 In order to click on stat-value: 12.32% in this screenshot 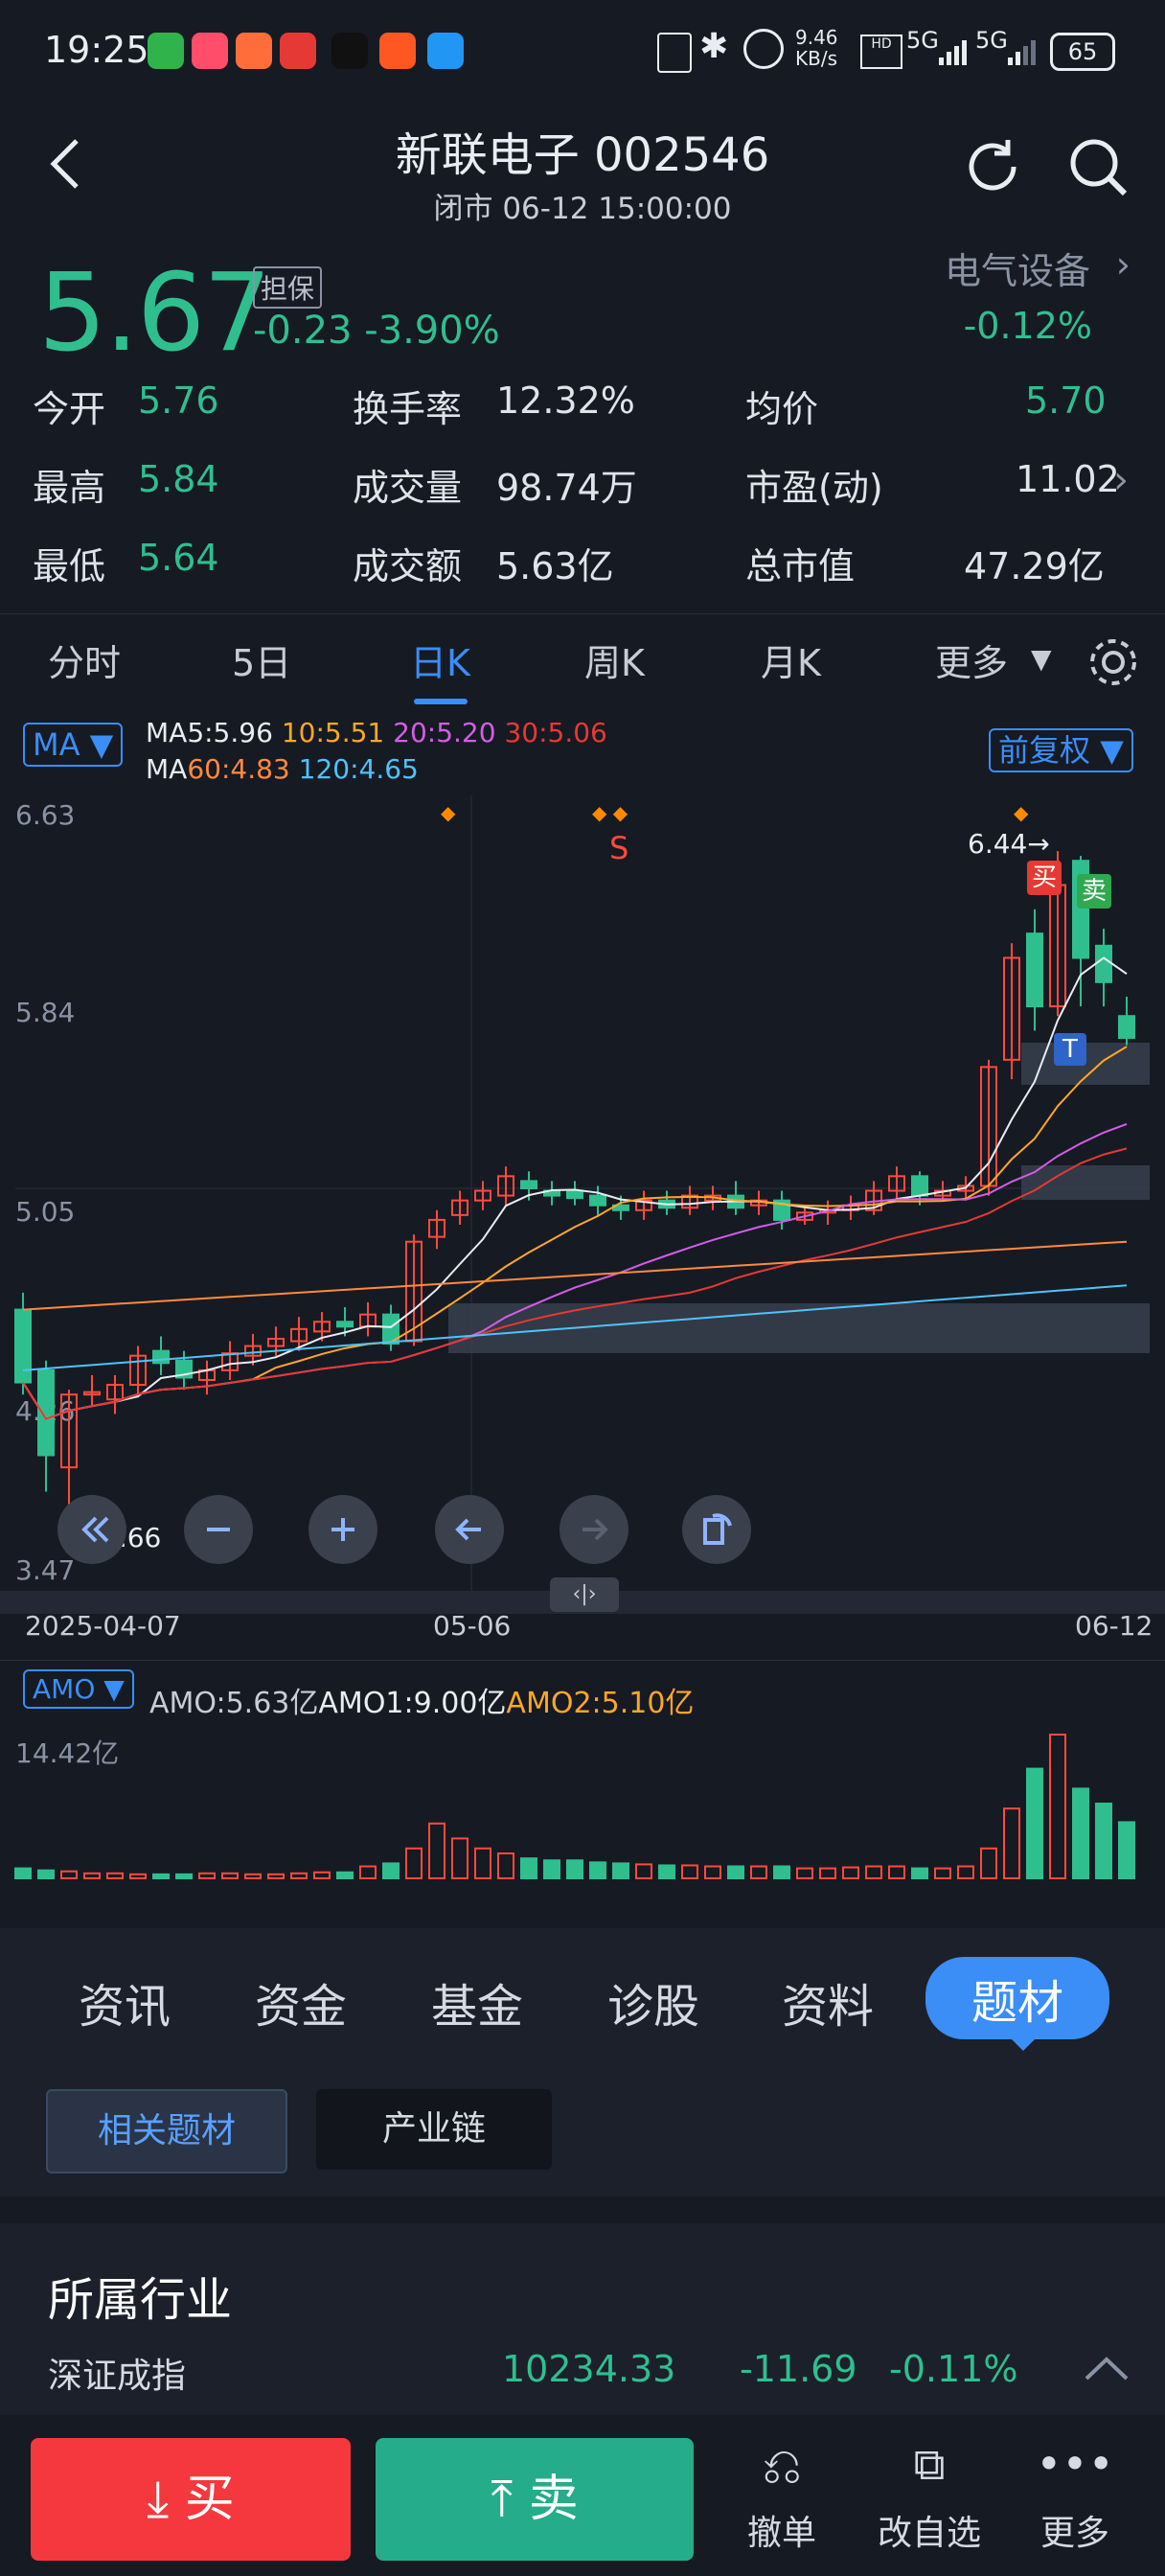, I will do `click(565, 401)`.